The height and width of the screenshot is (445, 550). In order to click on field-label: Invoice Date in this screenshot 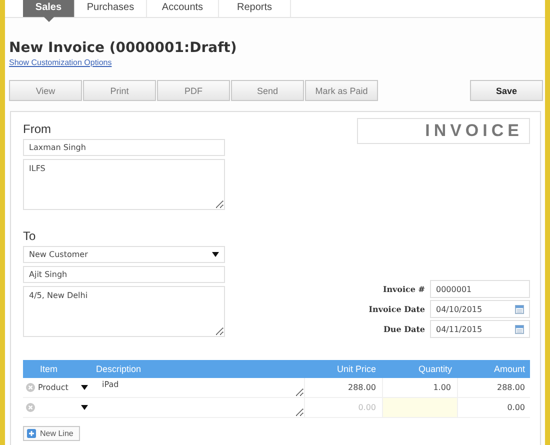, I will do `click(396, 309)`.